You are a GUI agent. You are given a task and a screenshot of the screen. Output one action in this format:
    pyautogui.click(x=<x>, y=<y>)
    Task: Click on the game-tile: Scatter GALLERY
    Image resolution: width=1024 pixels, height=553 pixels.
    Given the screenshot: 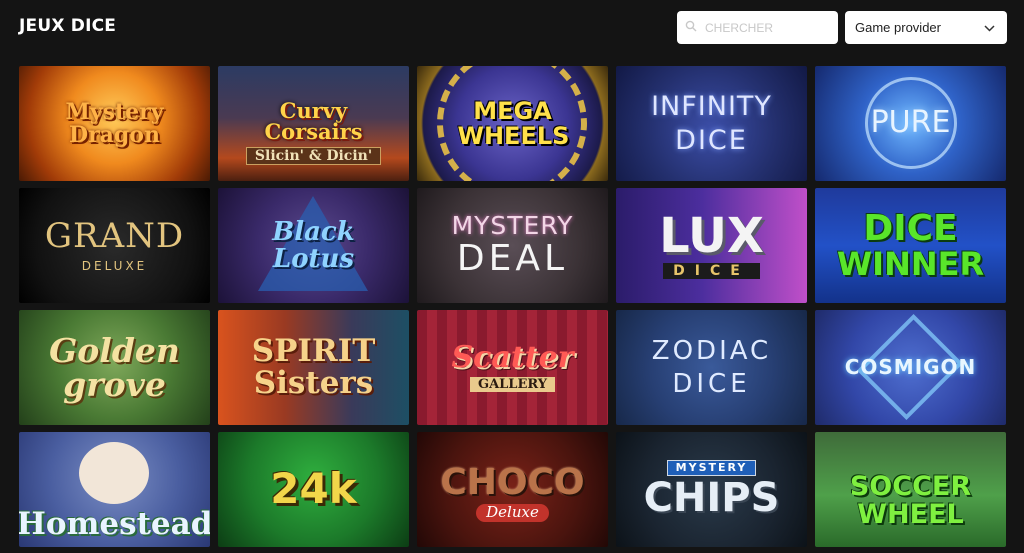 What is the action you would take?
    pyautogui.click(x=512, y=367)
    